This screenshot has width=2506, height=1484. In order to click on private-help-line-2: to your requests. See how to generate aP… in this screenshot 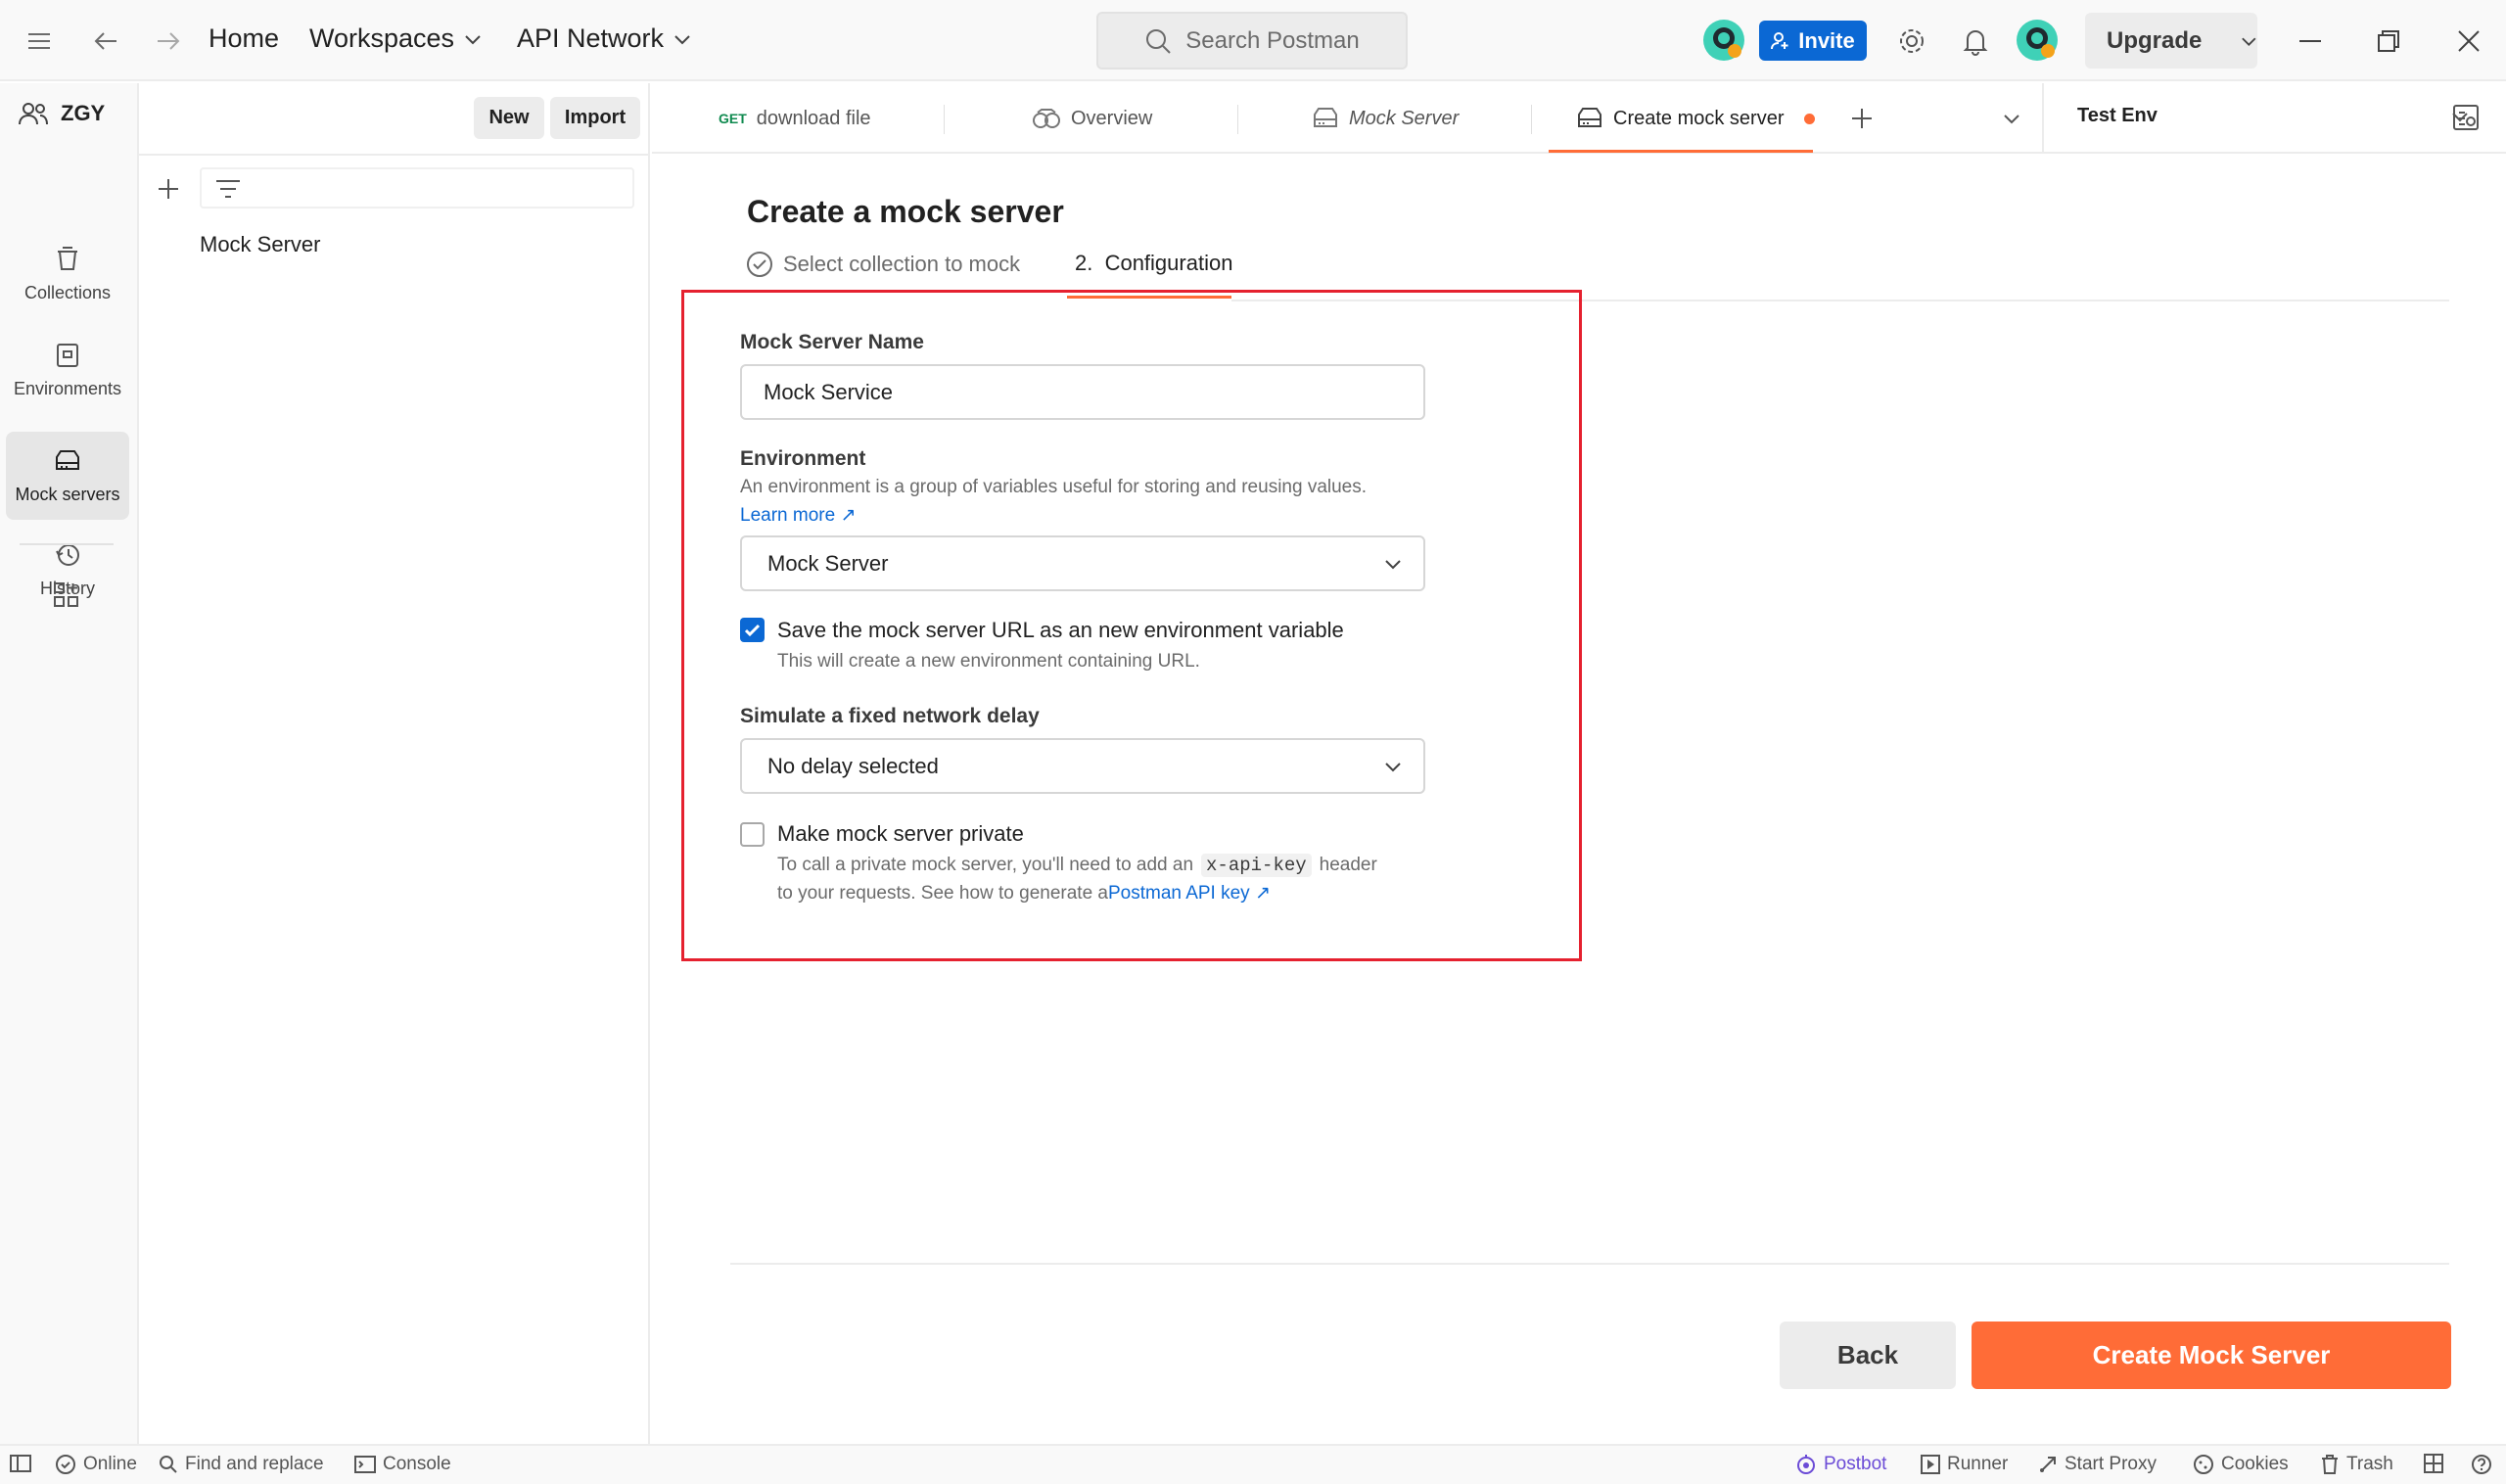, I will do `click(1024, 893)`.